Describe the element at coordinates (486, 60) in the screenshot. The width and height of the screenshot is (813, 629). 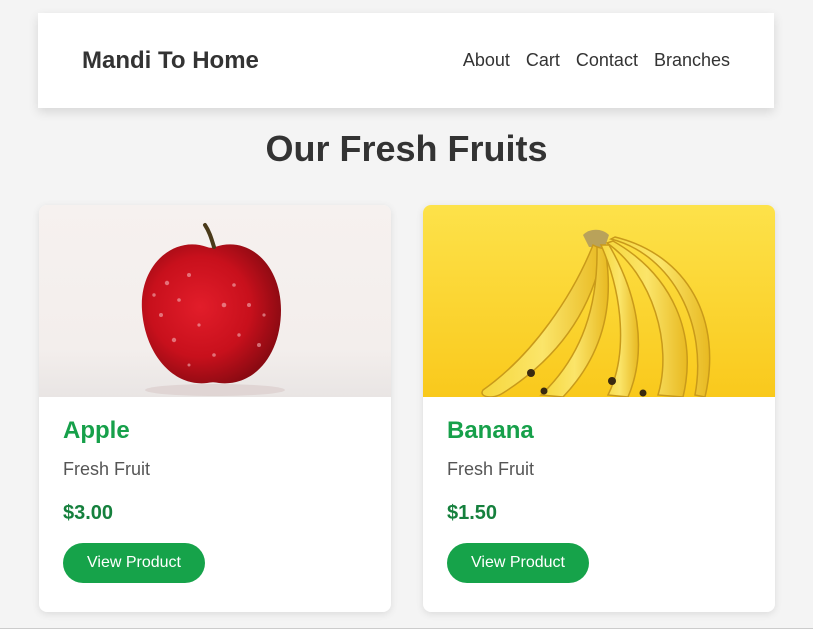
I see `nav-link-about: About` at that location.